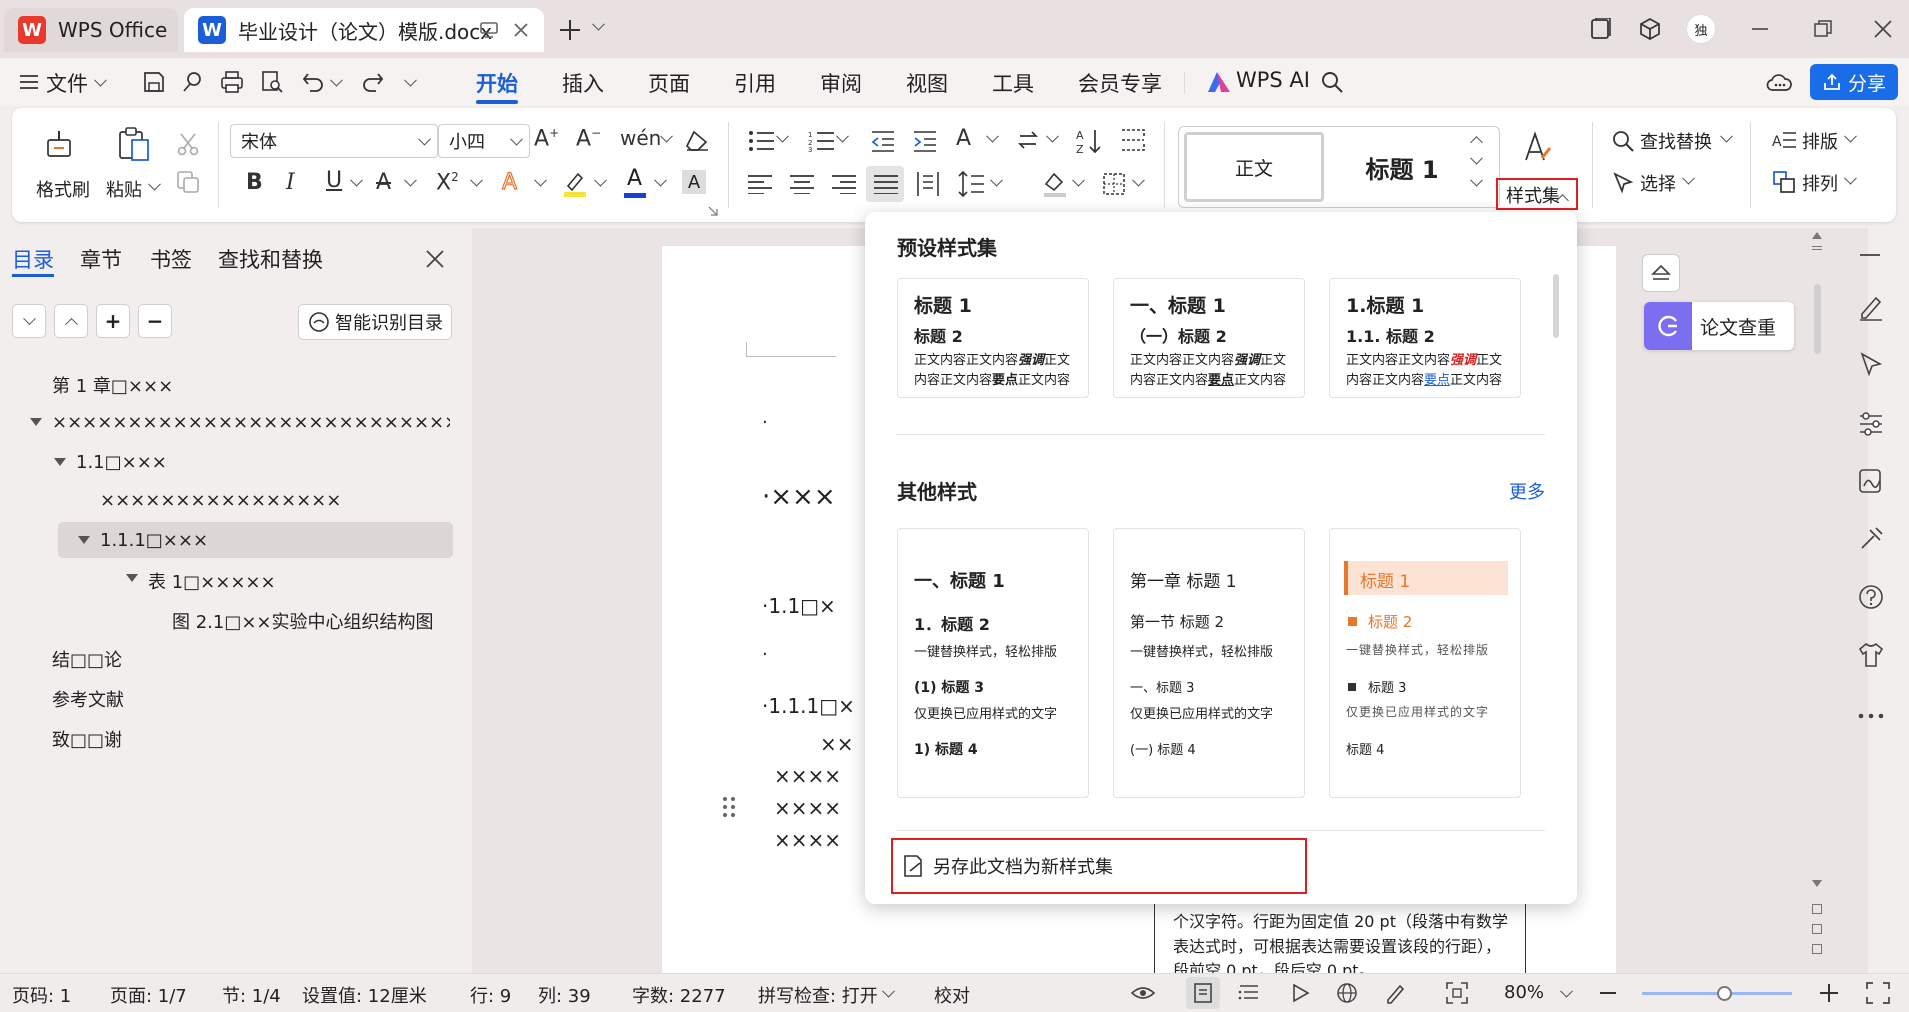  What do you see at coordinates (924, 141) in the screenshot?
I see `increase-indent-icon` at bounding box center [924, 141].